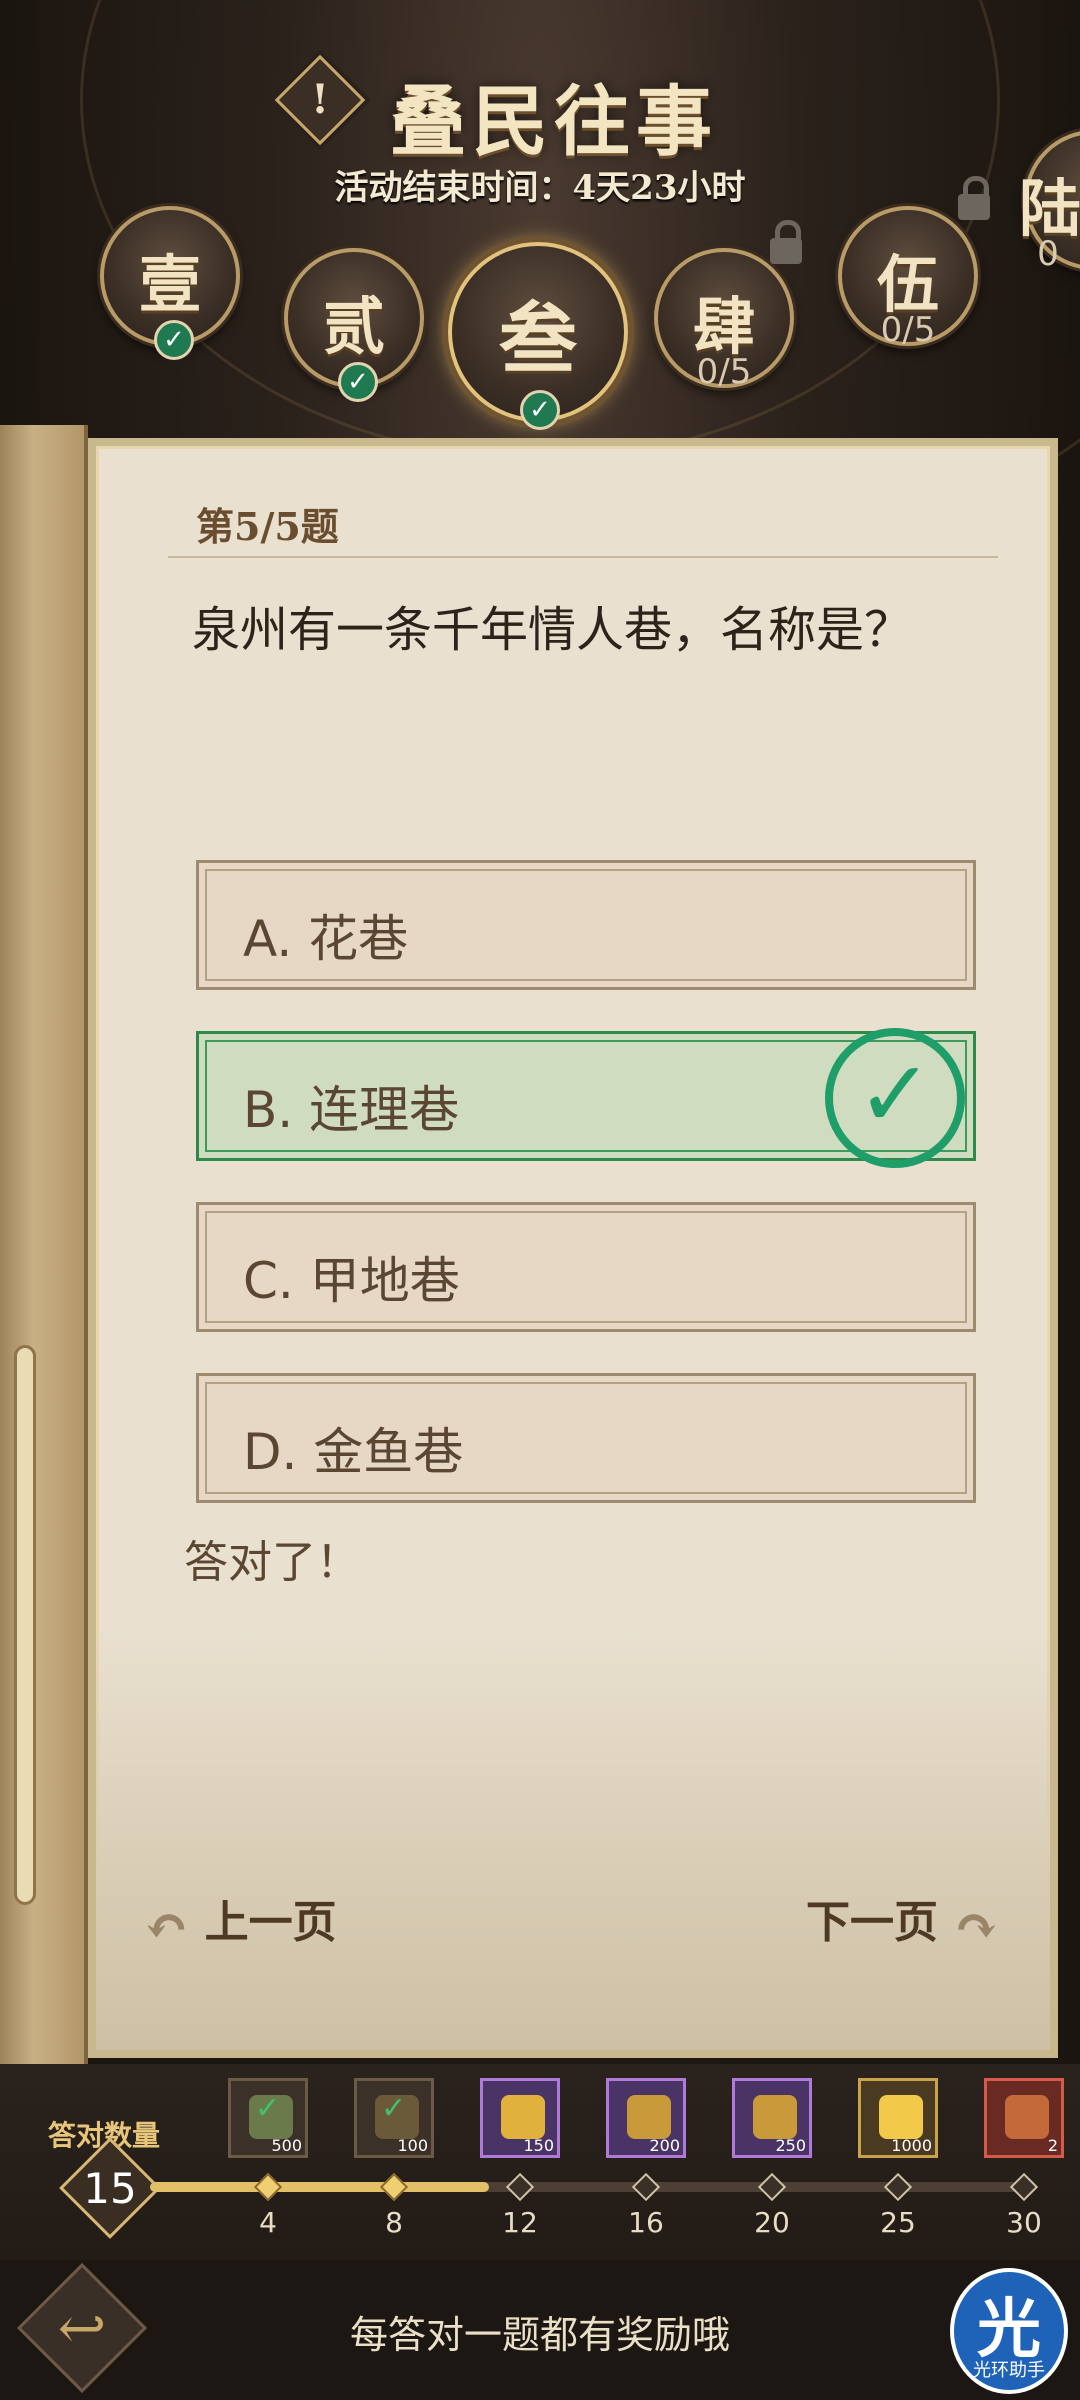 The image size is (1080, 2400). What do you see at coordinates (586, 925) in the screenshot?
I see `option-a: A. 花巷` at bounding box center [586, 925].